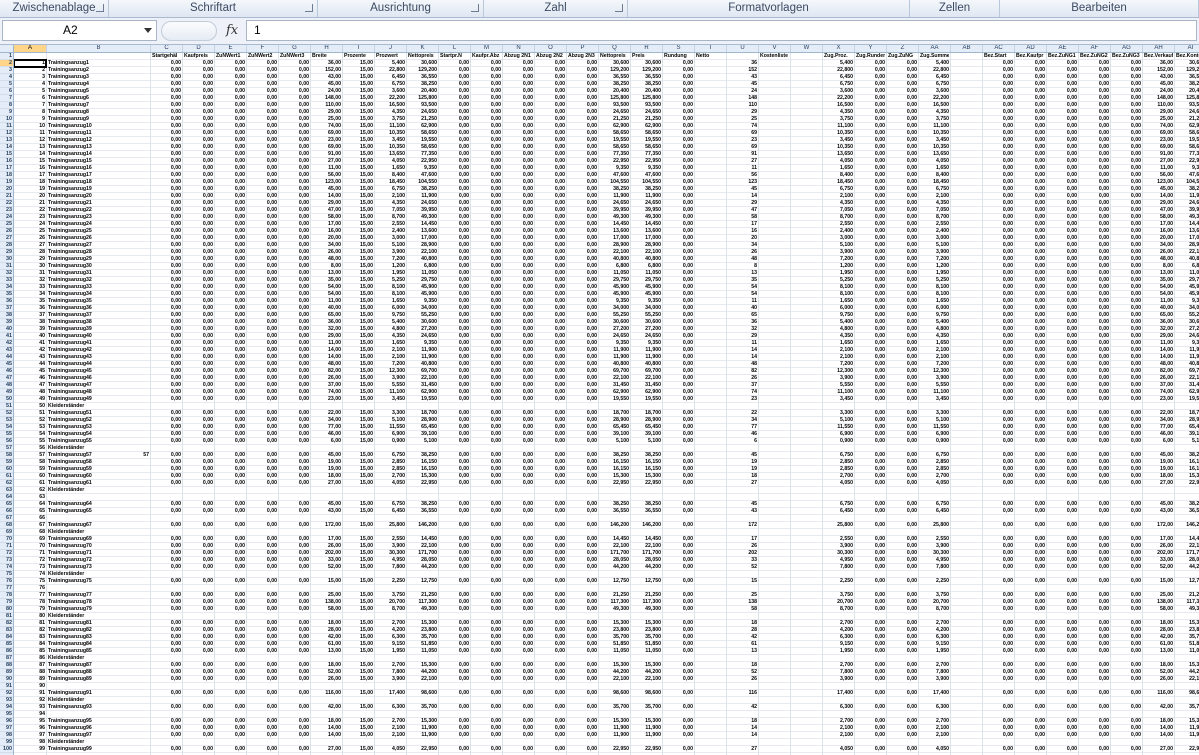  I want to click on chevron-down-icon, so click(148, 30).